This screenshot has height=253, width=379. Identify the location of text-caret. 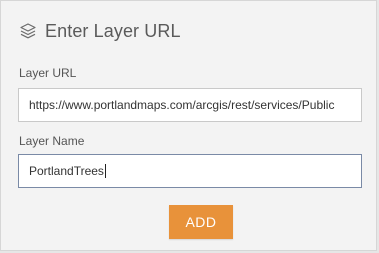
(105, 171).